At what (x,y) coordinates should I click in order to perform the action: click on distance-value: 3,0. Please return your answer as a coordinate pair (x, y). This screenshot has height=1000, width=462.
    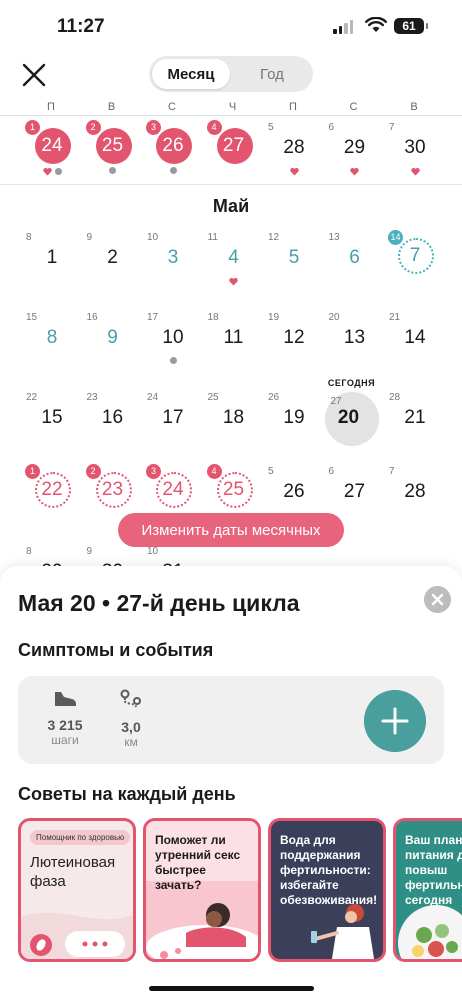
    Looking at the image, I should click on (131, 727).